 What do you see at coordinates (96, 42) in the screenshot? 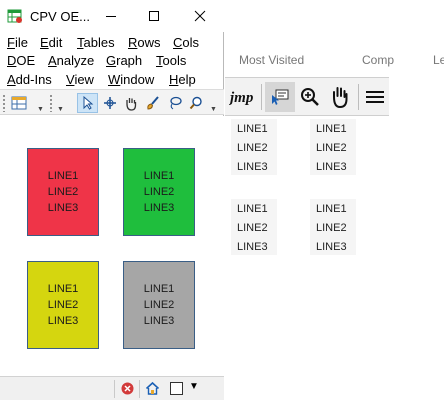
I see `menu-tables: Tables` at bounding box center [96, 42].